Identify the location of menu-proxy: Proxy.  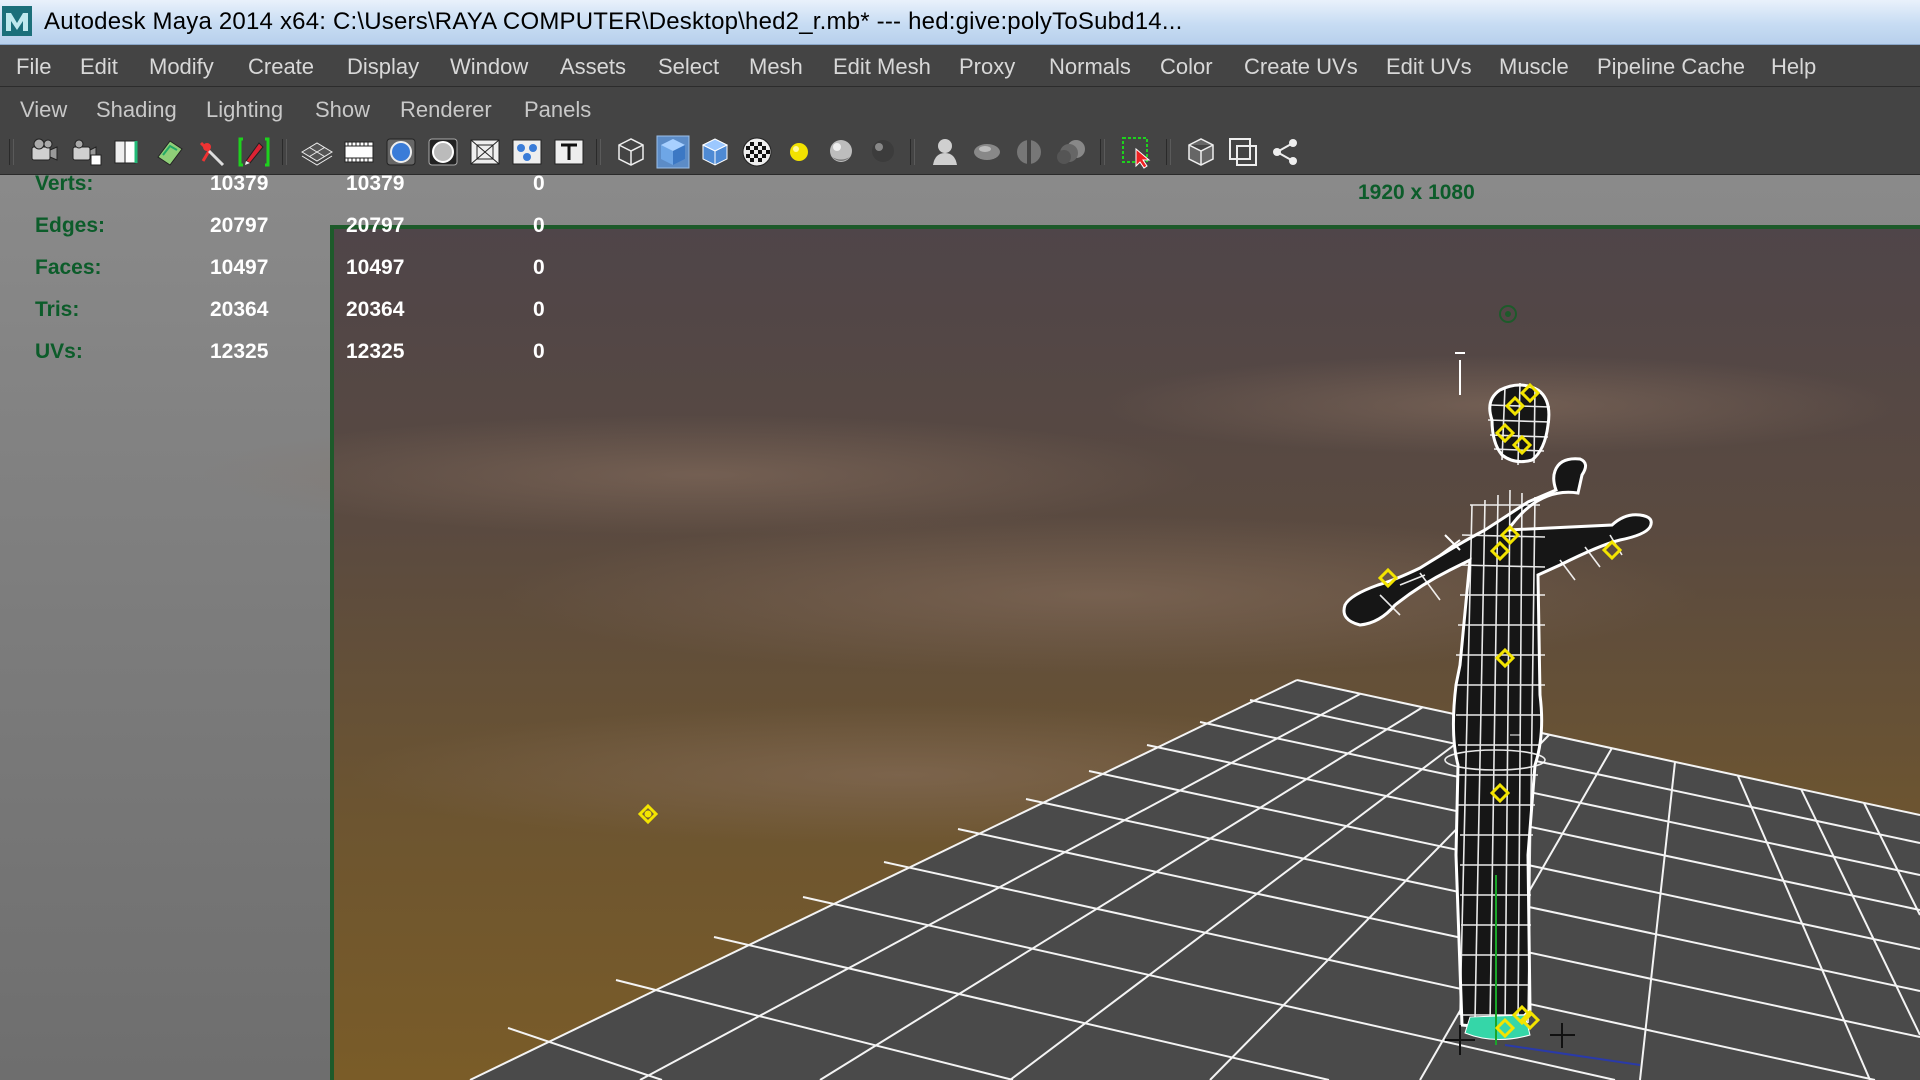
(987, 67).